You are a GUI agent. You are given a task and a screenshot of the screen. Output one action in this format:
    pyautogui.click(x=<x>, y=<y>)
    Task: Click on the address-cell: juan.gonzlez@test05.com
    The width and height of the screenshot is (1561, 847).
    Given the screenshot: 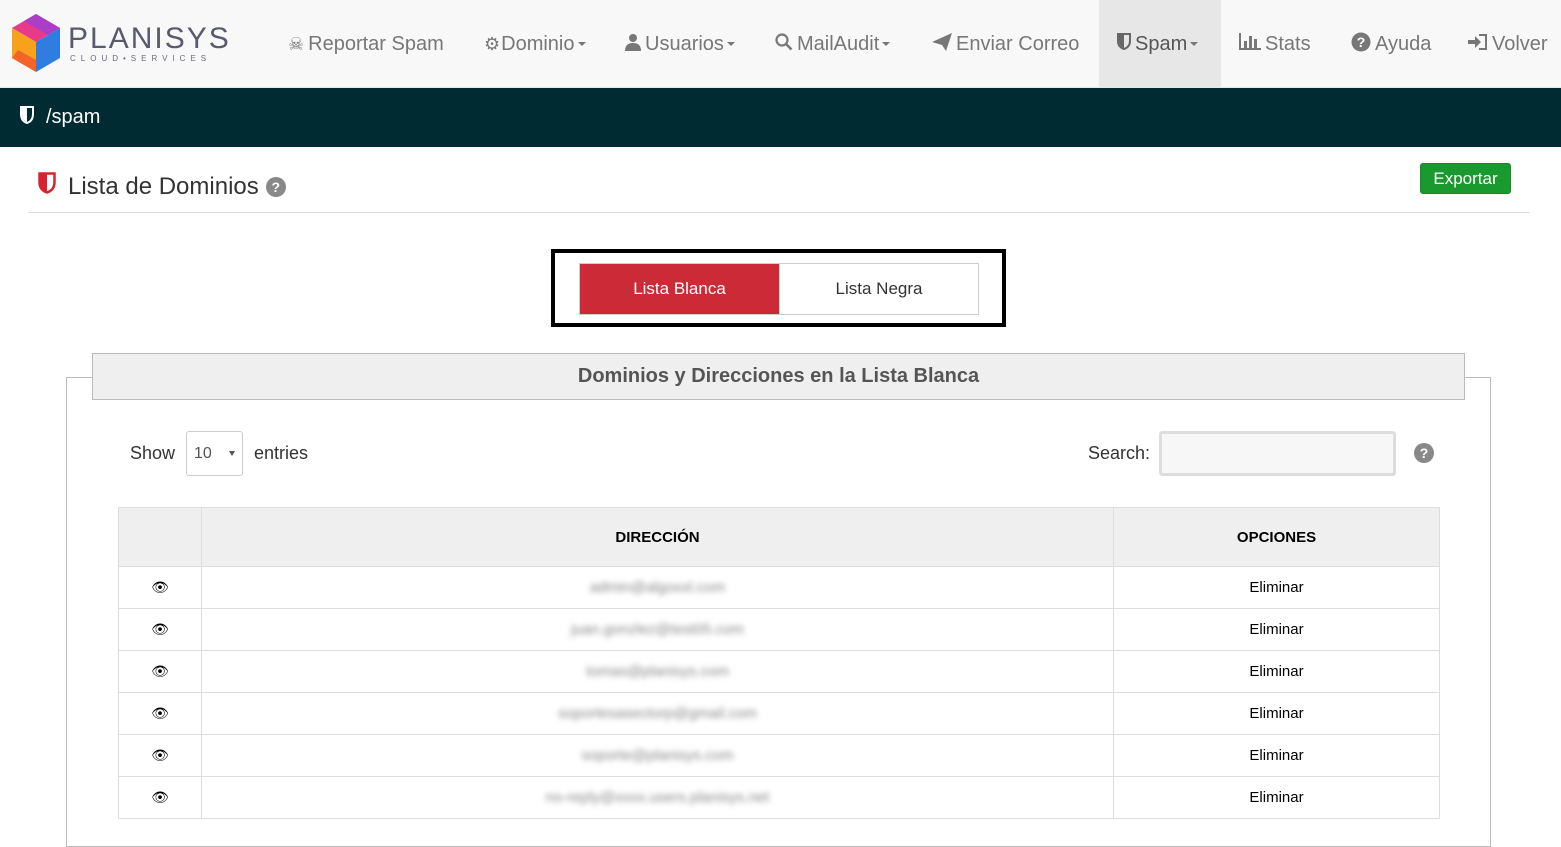 What is the action you would take?
    pyautogui.click(x=657, y=629)
    